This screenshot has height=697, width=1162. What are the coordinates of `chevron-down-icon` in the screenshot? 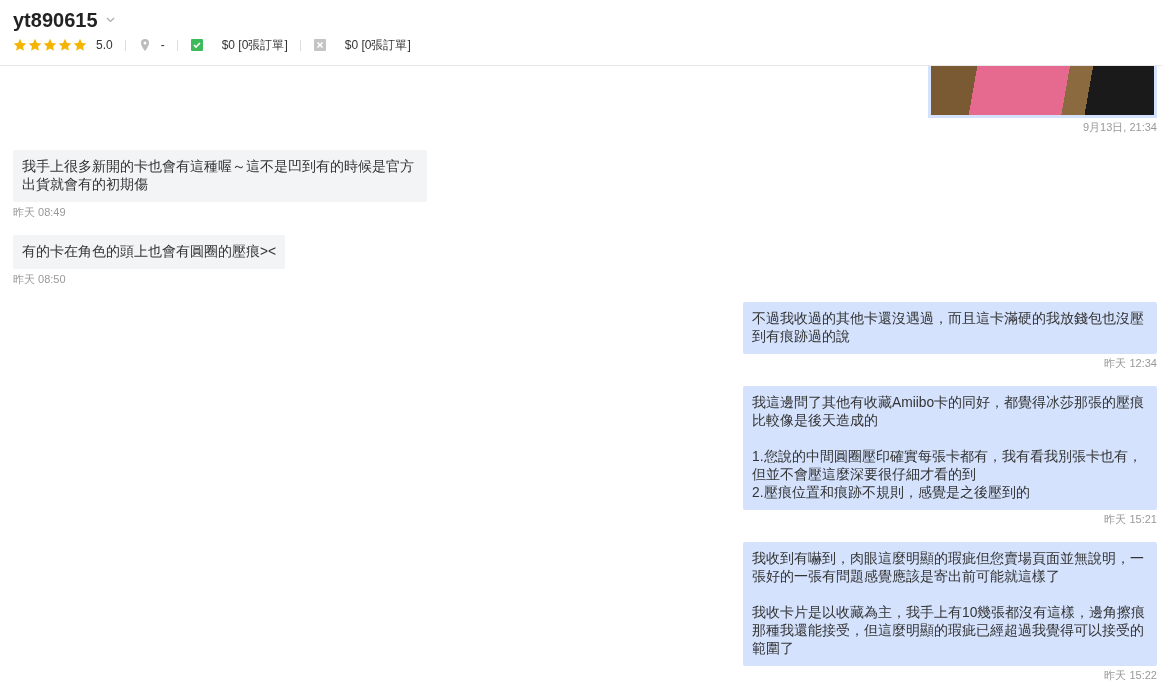 It's located at (110, 20).